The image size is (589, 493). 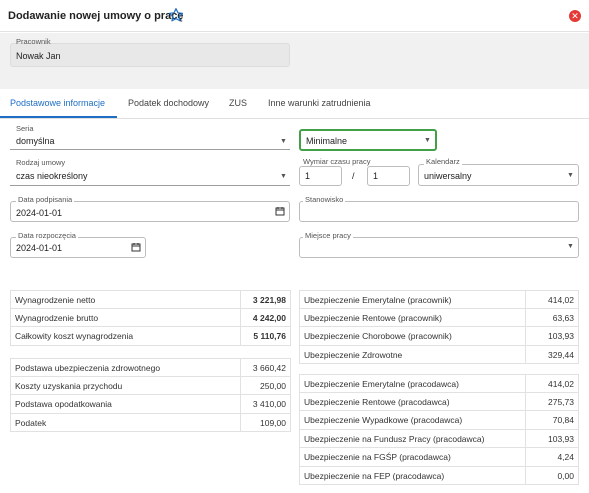 I want to click on tab-income-tax: Podatek dochodowy, so click(x=168, y=103).